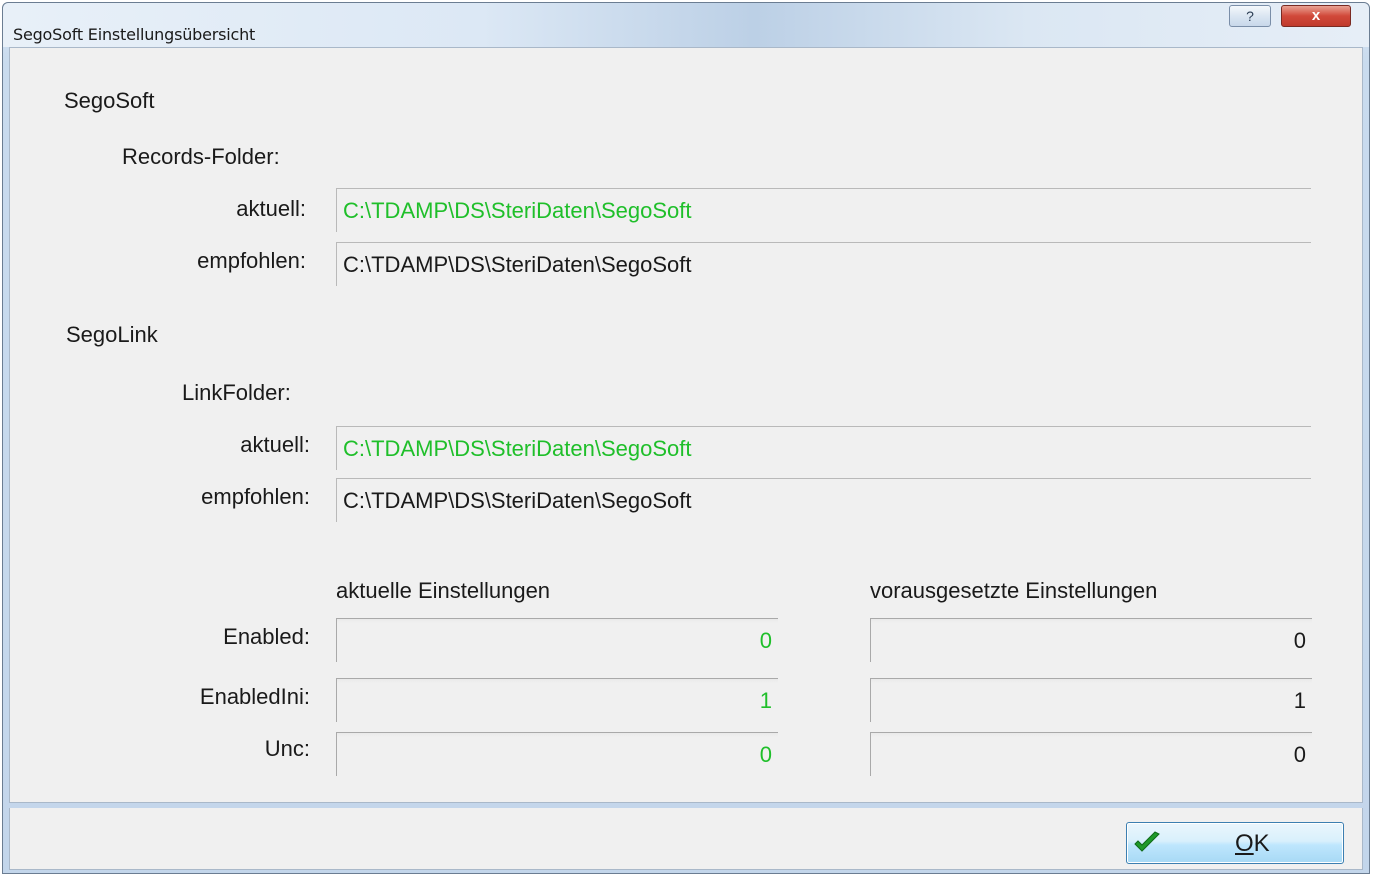 The image size is (1375, 877). I want to click on window-title: SegoSoft Einstellungsübersicht, so click(134, 34).